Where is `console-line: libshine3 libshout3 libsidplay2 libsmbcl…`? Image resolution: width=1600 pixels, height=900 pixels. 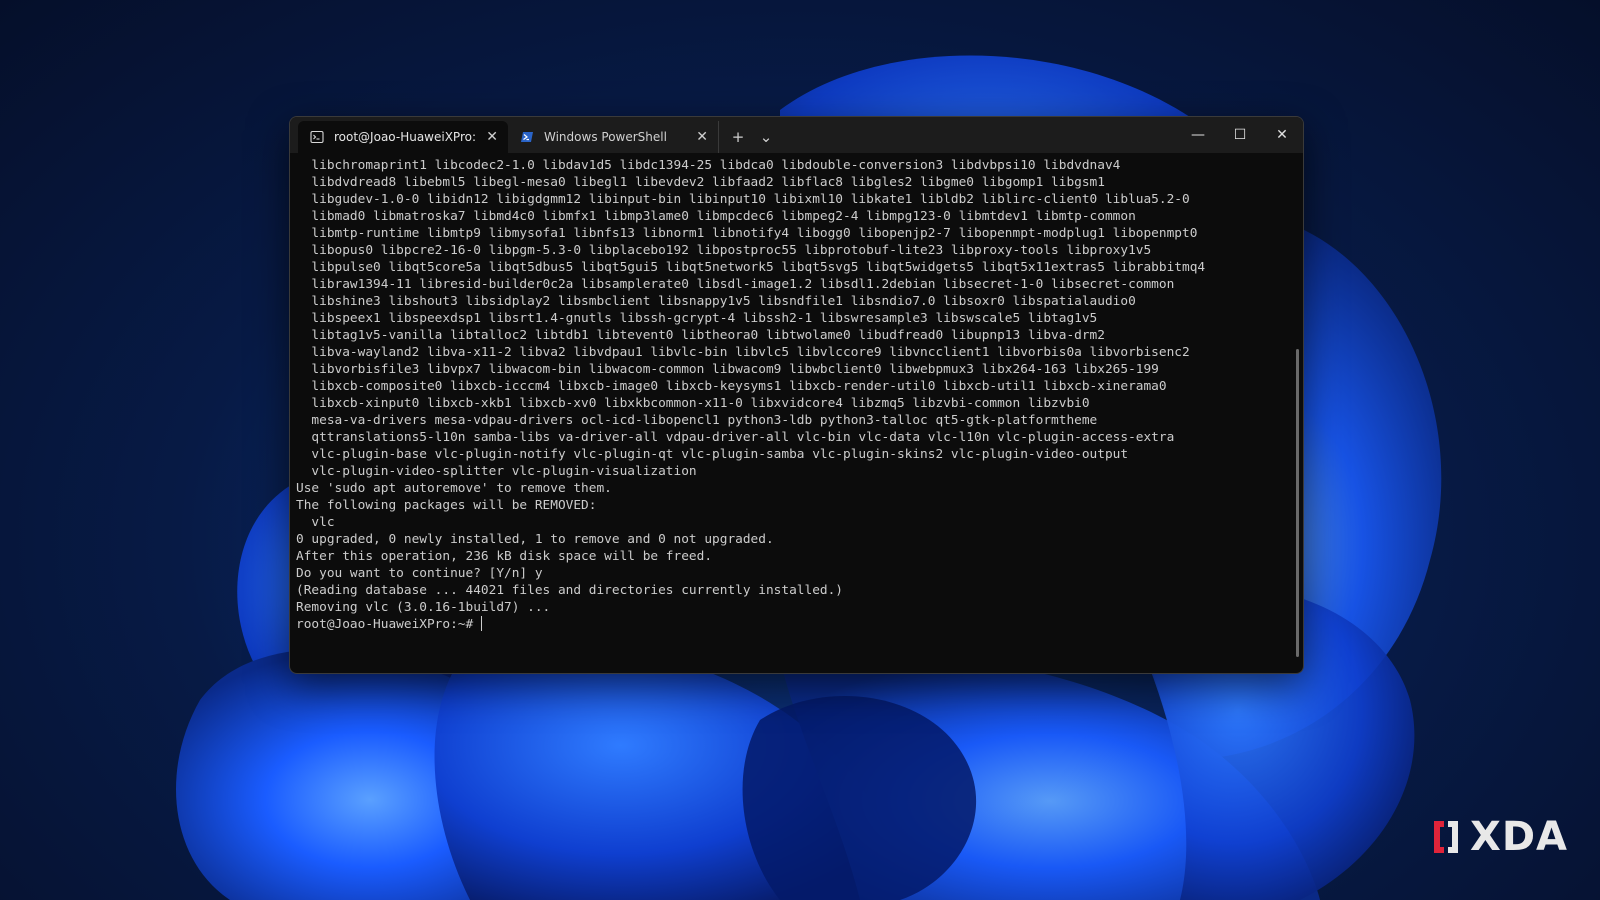 console-line: libshine3 libshout3 libsidplay2 libsmbcl… is located at coordinates (716, 301).